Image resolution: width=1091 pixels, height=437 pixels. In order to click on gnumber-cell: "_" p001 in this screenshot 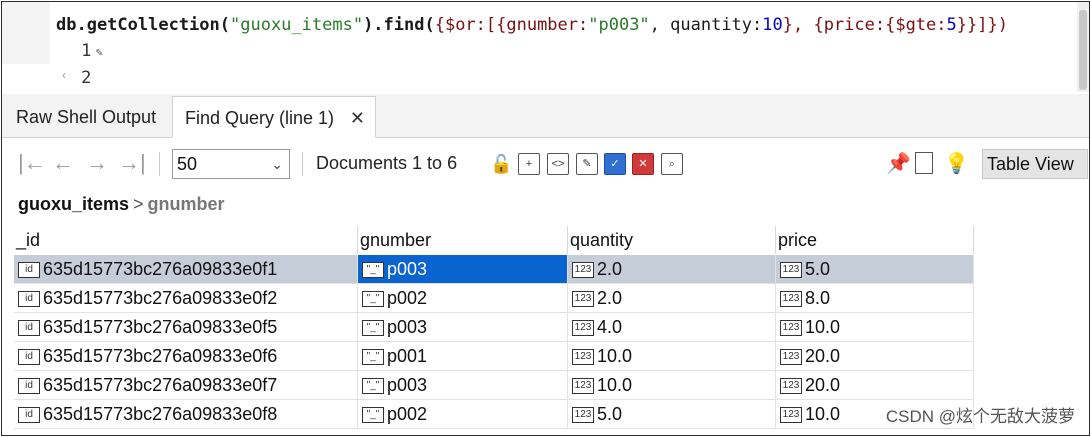, I will do `click(463, 356)`.